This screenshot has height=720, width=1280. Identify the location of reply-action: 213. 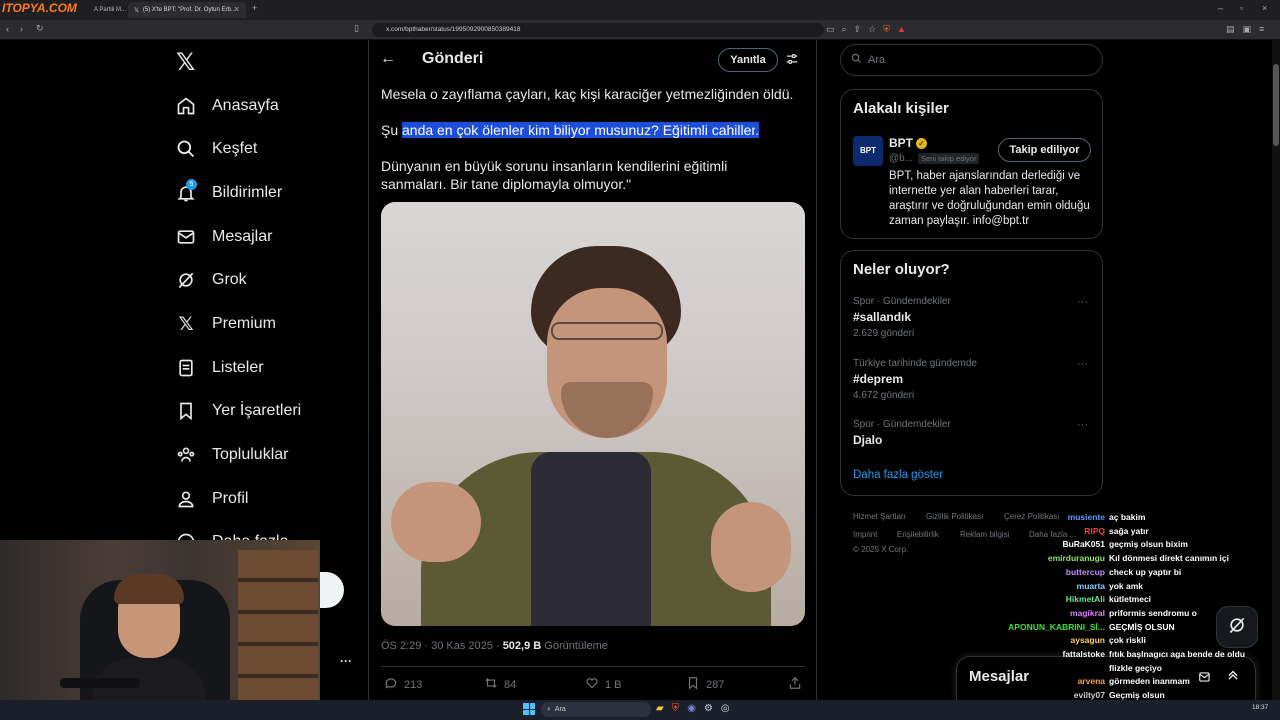
(403, 684).